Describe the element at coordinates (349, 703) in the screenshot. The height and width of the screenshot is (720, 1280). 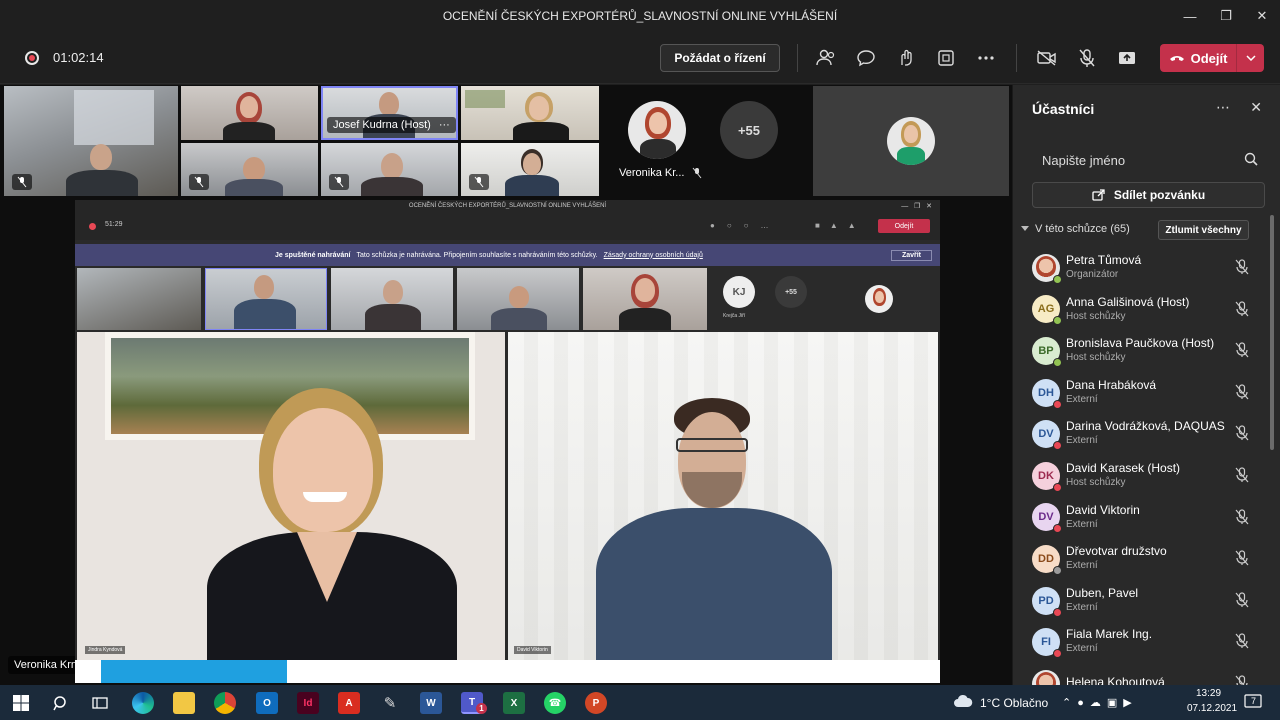
I see `acrobat-icon: A` at that location.